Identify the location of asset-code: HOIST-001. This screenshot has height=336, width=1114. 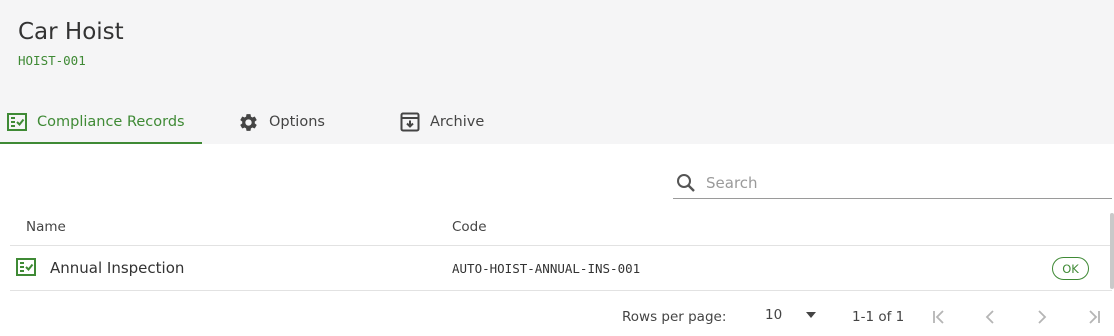
(52, 60).